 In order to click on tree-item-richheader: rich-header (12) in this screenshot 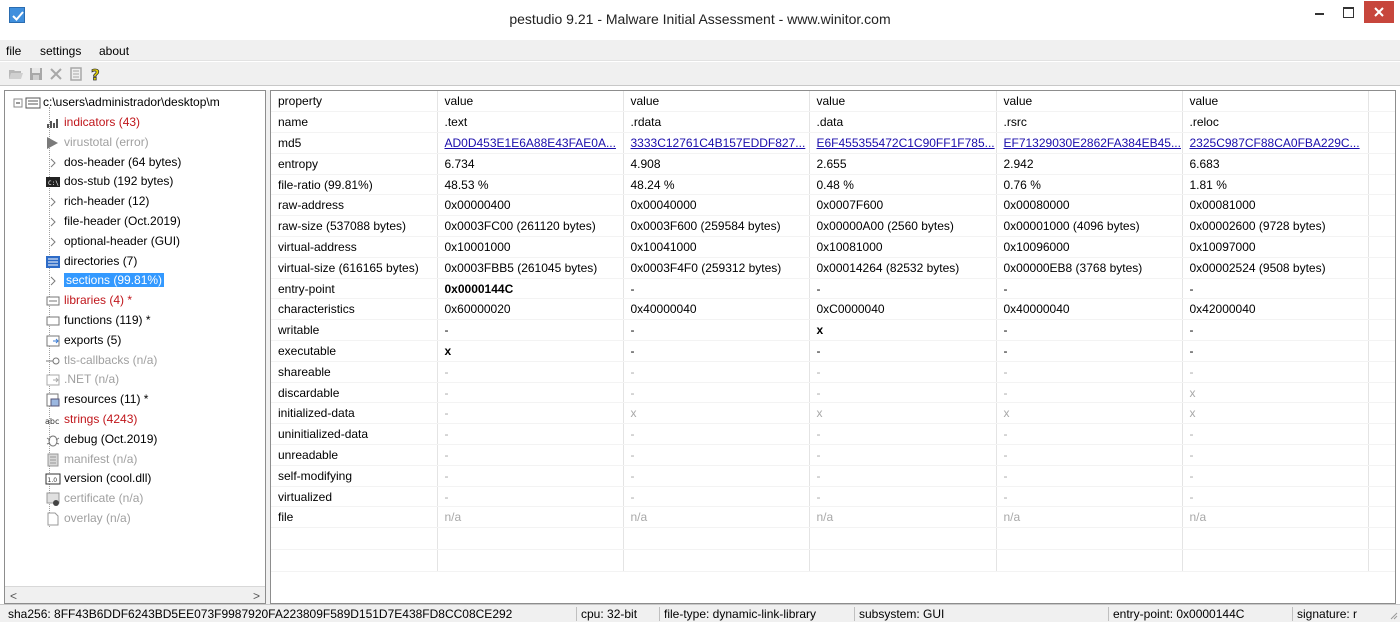, I will do `click(134, 202)`.